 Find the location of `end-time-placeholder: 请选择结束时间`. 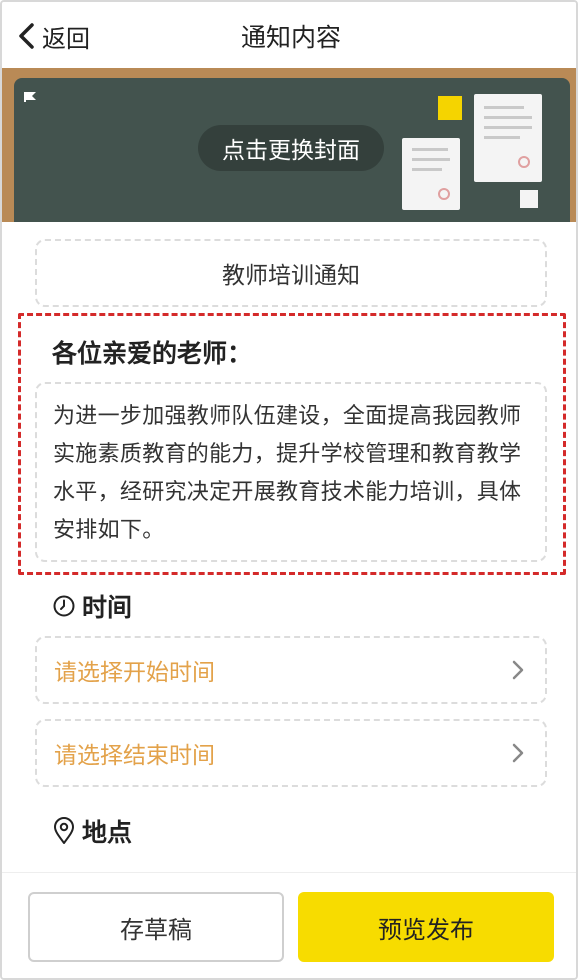

end-time-placeholder: 请选择结束时间 is located at coordinates (134, 756).